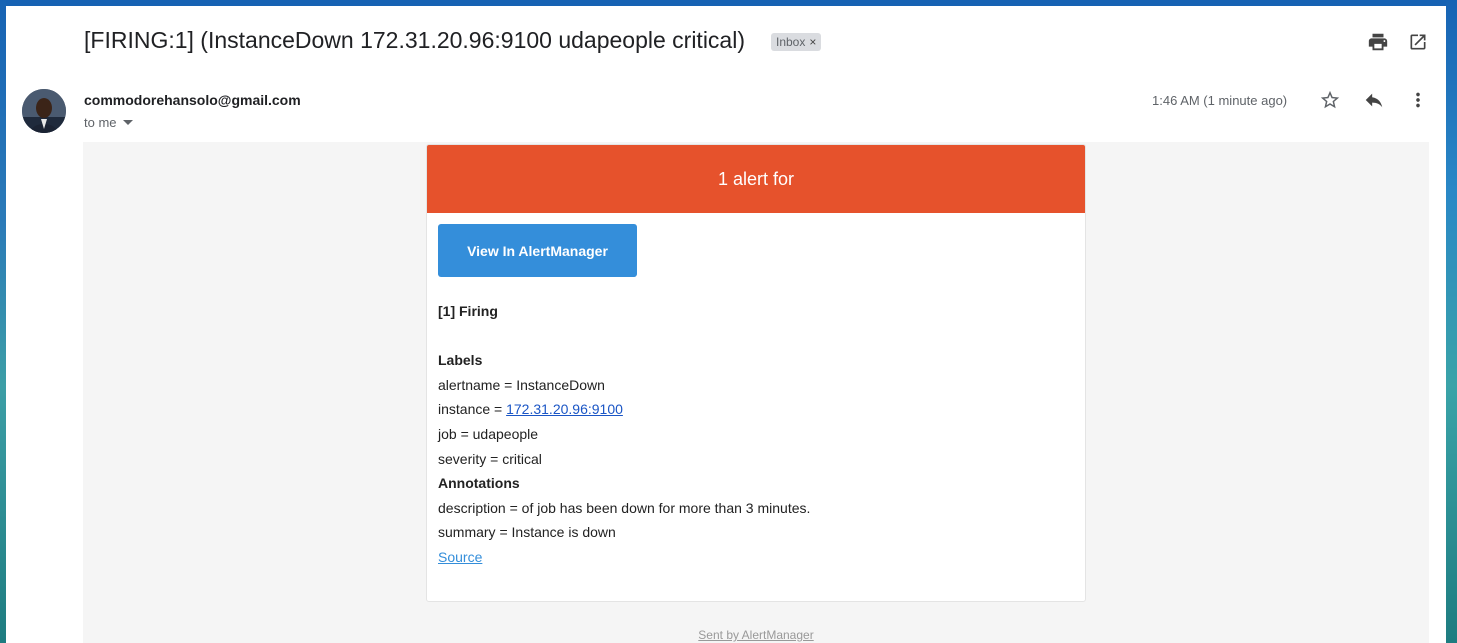 Image resolution: width=1457 pixels, height=643 pixels. I want to click on inbox-label-text: Inbox, so click(791, 42).